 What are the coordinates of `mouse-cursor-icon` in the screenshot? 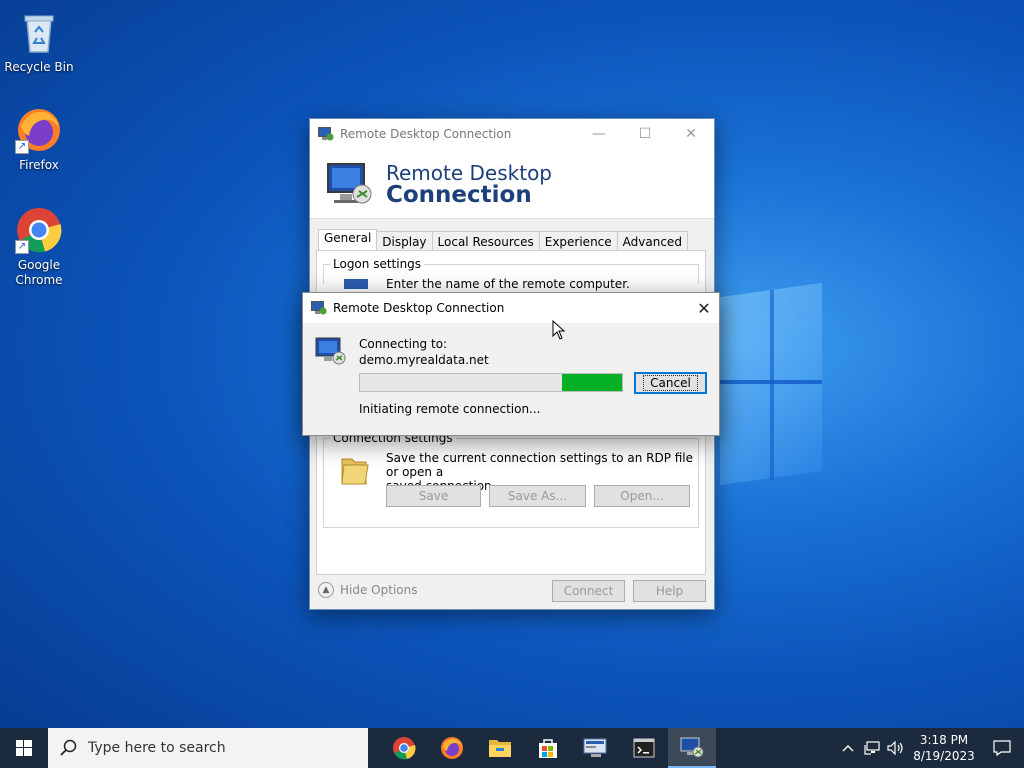 It's located at (559, 330).